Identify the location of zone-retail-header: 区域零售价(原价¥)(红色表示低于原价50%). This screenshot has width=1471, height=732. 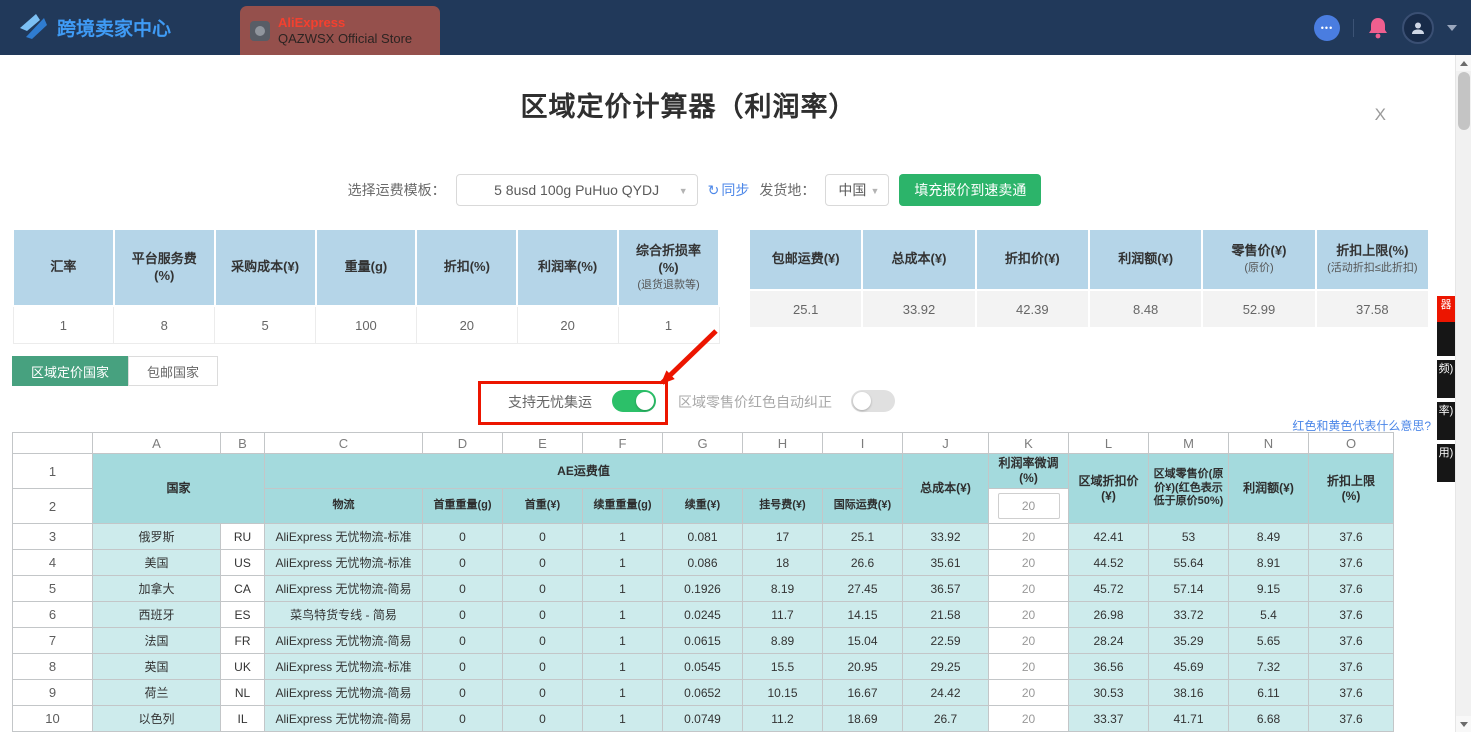
(1188, 488).